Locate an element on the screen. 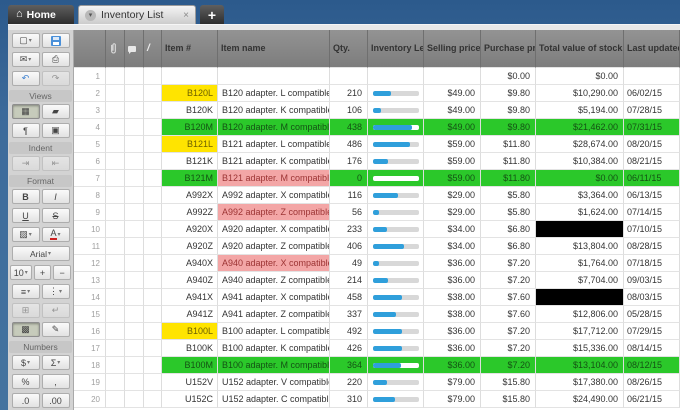 This screenshot has height=410, width=680. row-number: 8 is located at coordinates (90, 195).